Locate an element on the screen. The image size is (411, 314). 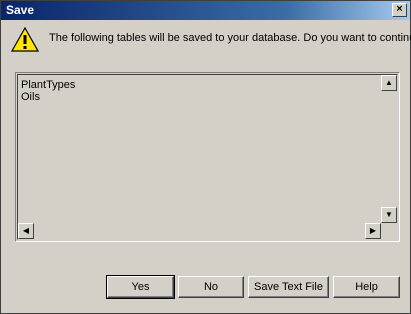
scroll-down-button: ▼ is located at coordinates (389, 215).